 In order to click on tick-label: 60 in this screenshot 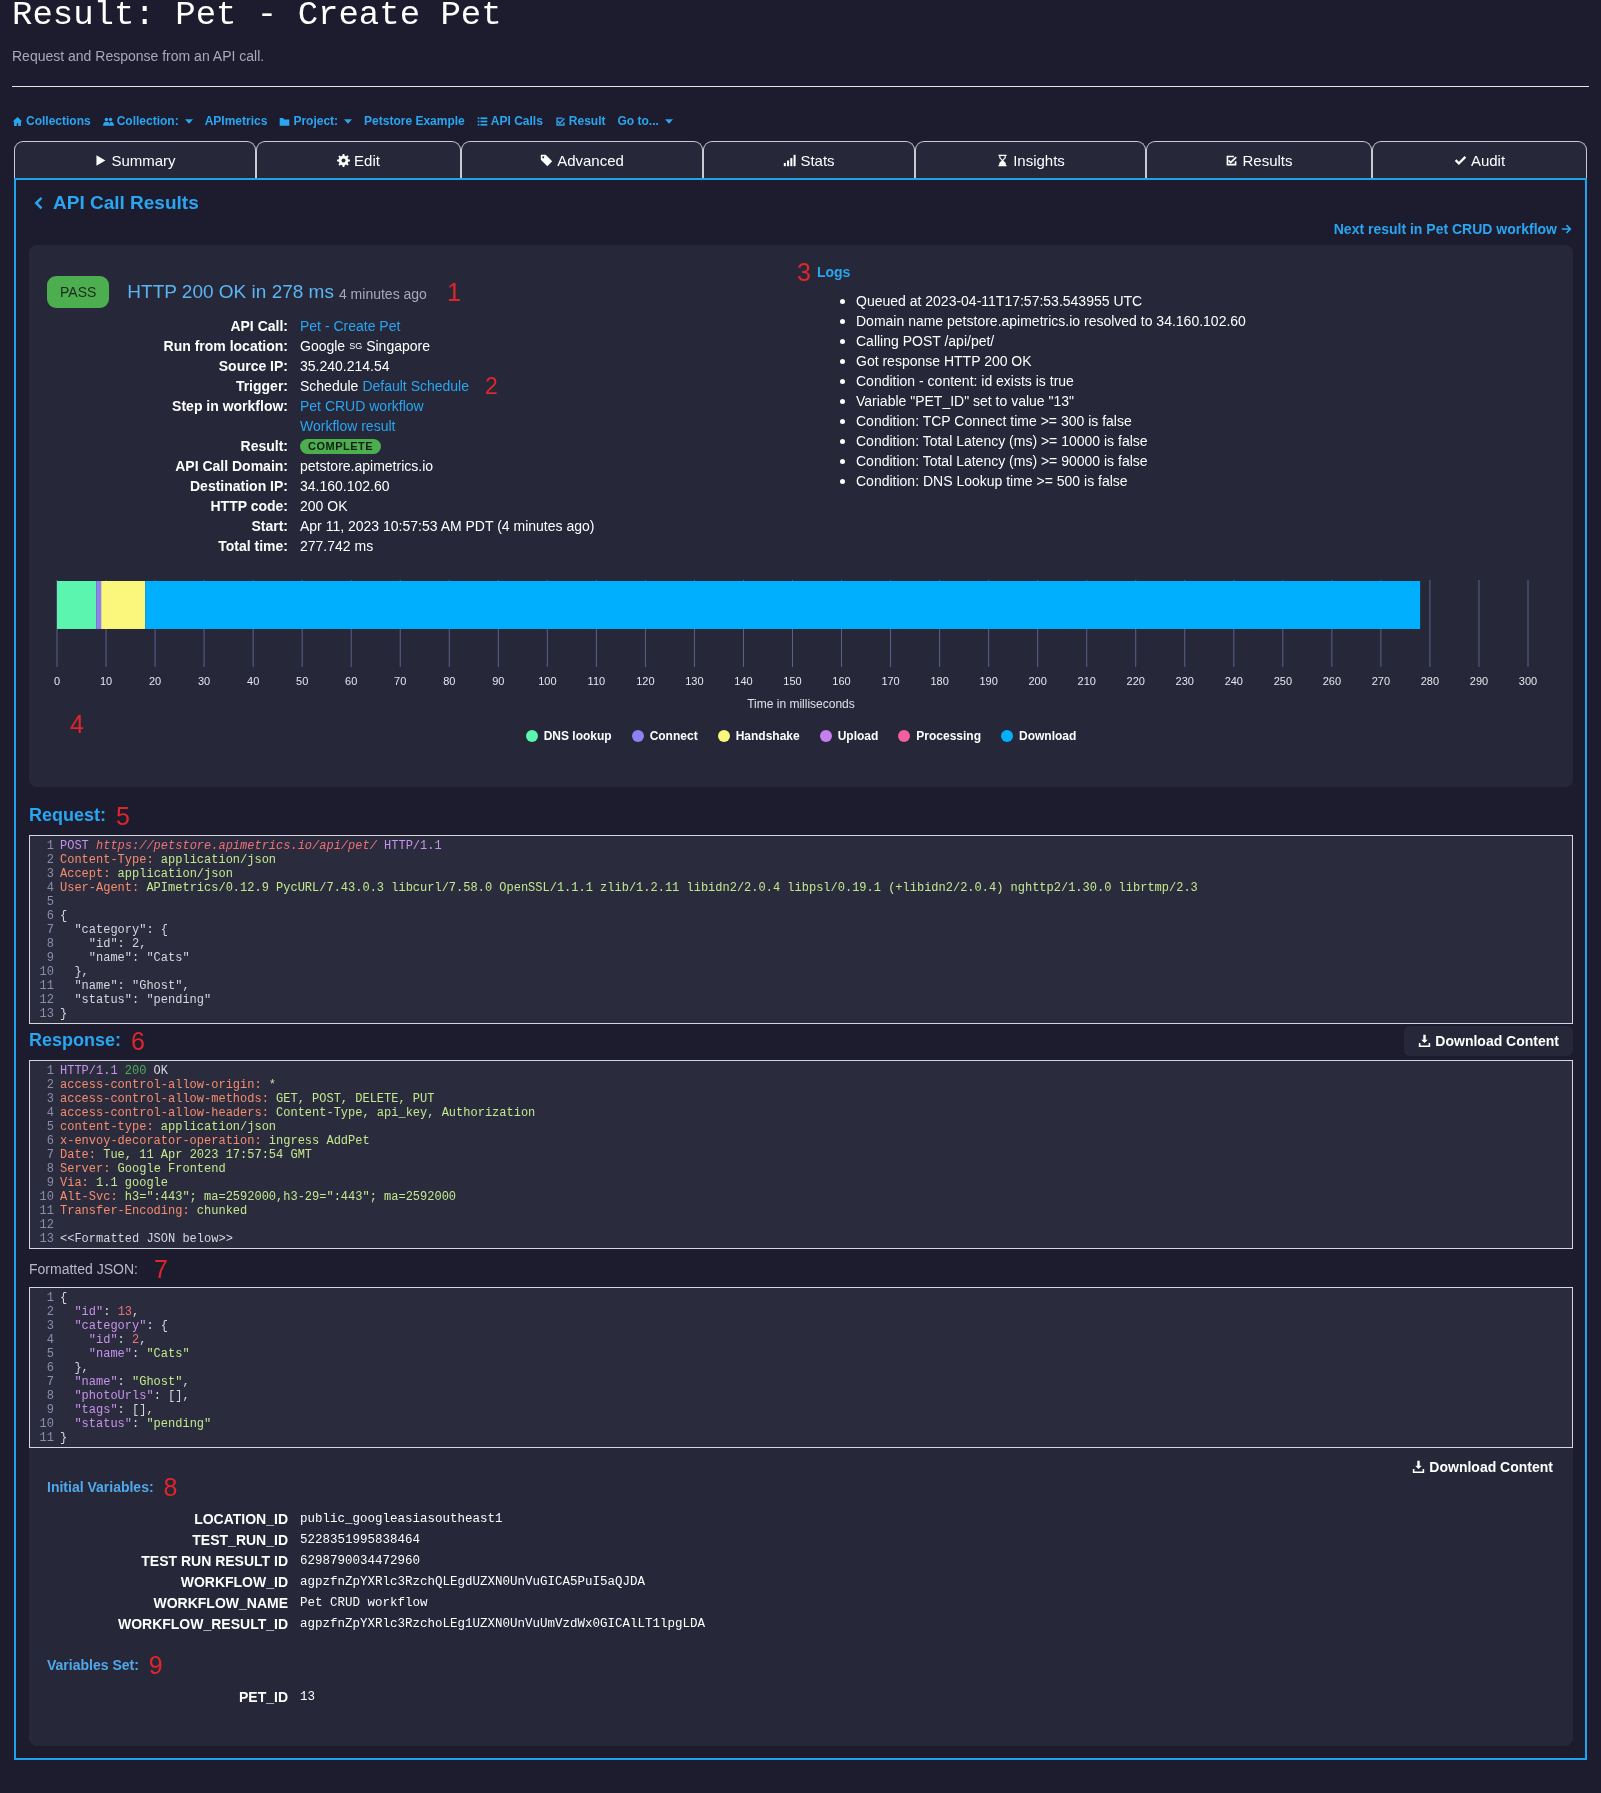, I will do `click(351, 680)`.